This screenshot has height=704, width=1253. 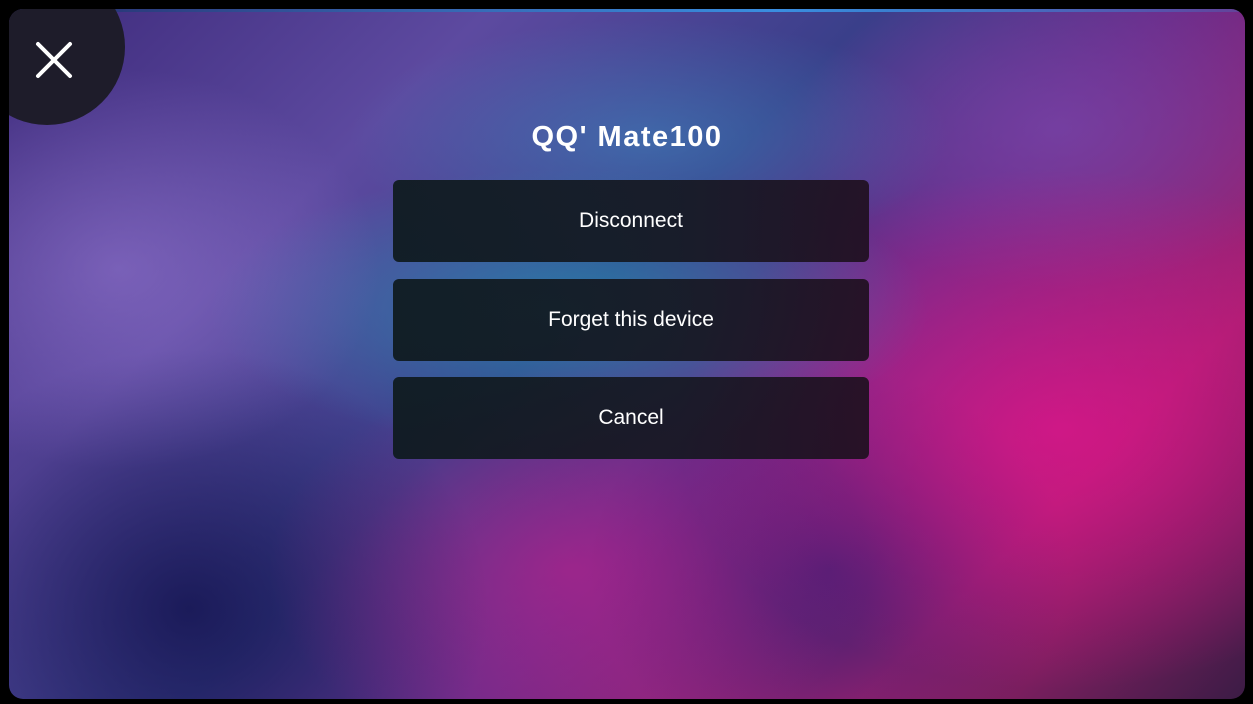 What do you see at coordinates (631, 418) in the screenshot?
I see `cancel-button: Cancel` at bounding box center [631, 418].